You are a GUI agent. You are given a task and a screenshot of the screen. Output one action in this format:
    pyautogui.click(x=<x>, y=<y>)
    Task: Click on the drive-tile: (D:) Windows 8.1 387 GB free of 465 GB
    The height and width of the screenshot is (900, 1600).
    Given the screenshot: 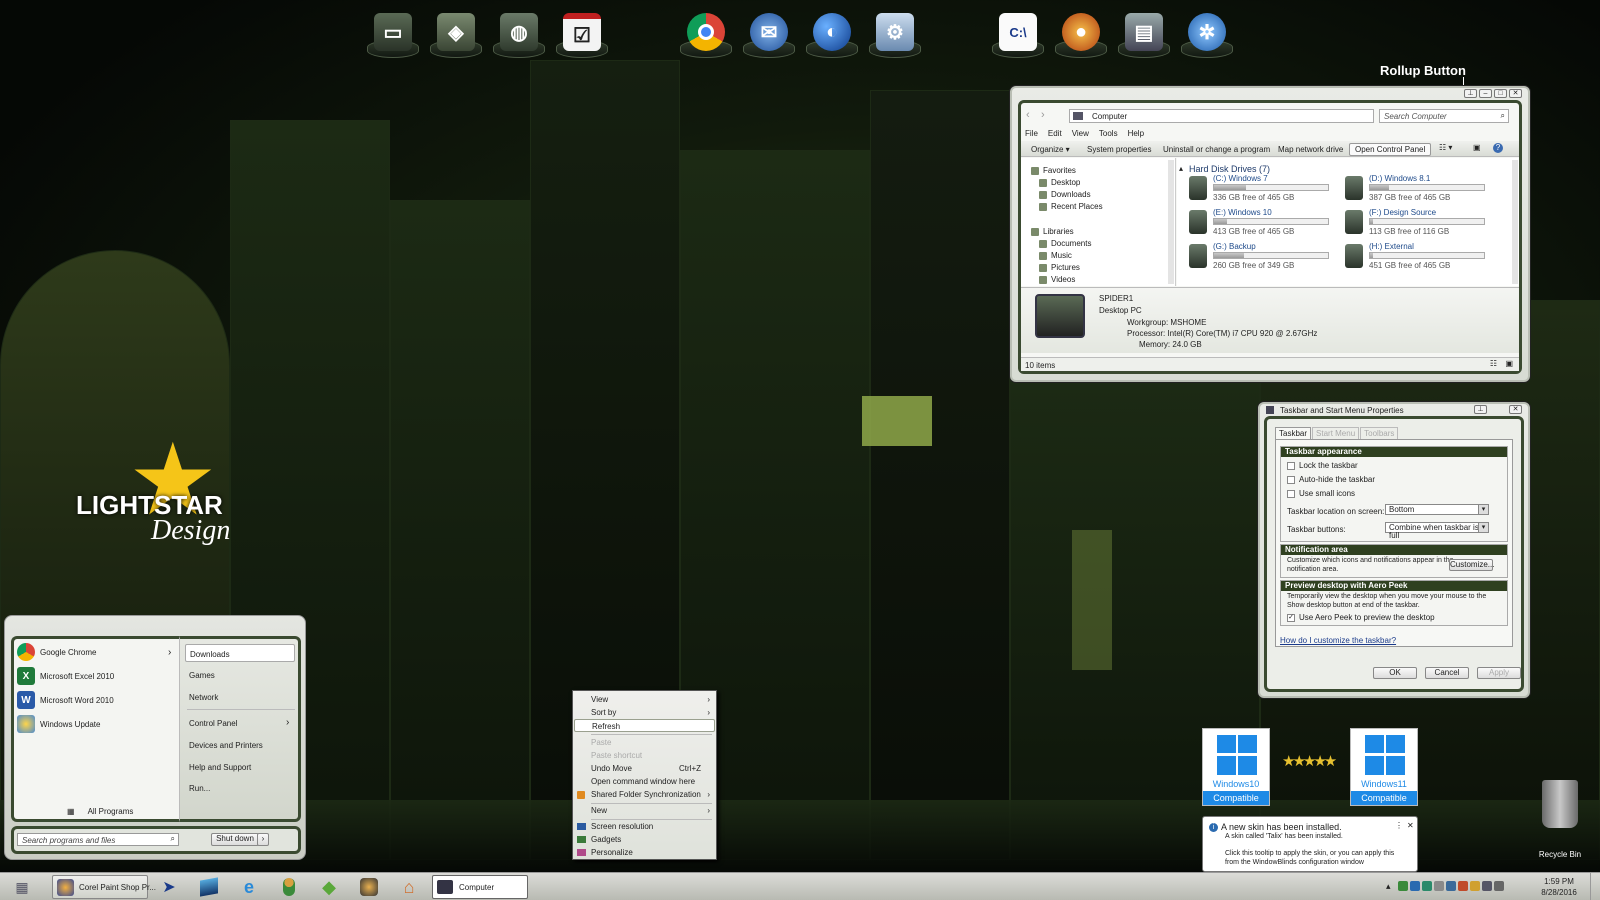 What is the action you would take?
    pyautogui.click(x=1420, y=189)
    